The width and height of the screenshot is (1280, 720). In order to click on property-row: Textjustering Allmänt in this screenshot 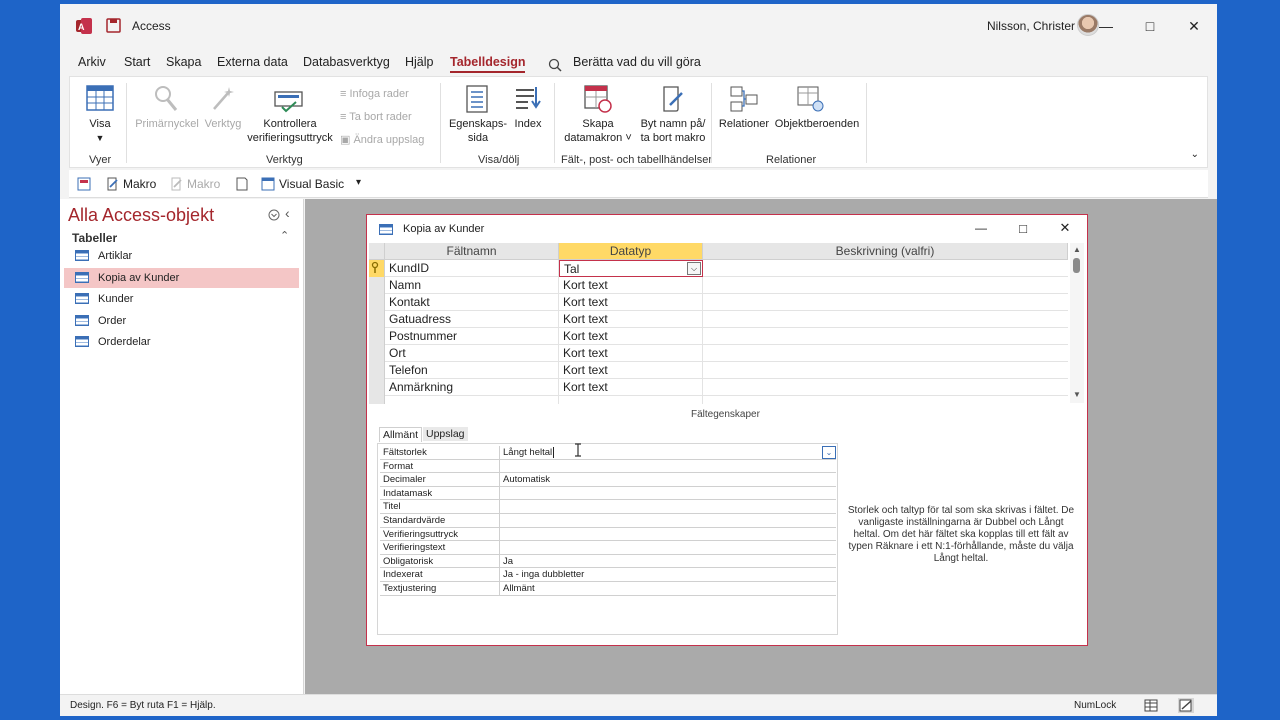, I will do `click(608, 589)`.